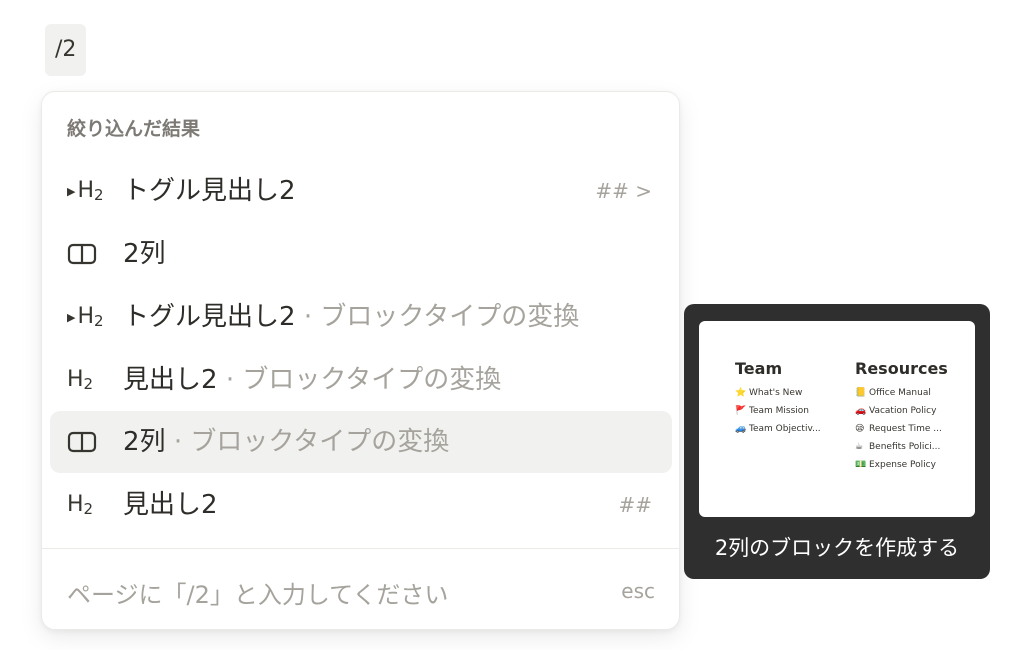  I want to click on menu-header: 絞り込んだ結果, so click(134, 129).